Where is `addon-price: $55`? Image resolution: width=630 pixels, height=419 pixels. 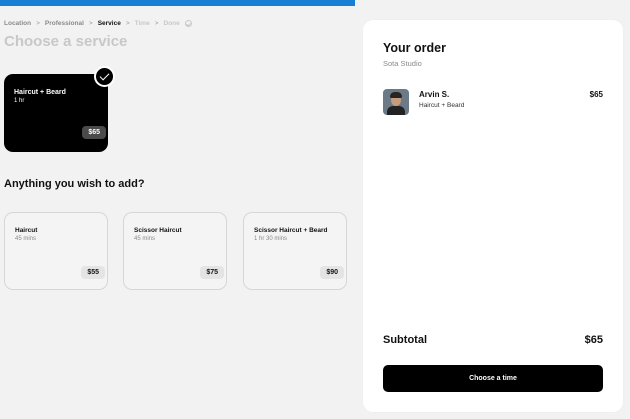
addon-price: $55 is located at coordinates (93, 272).